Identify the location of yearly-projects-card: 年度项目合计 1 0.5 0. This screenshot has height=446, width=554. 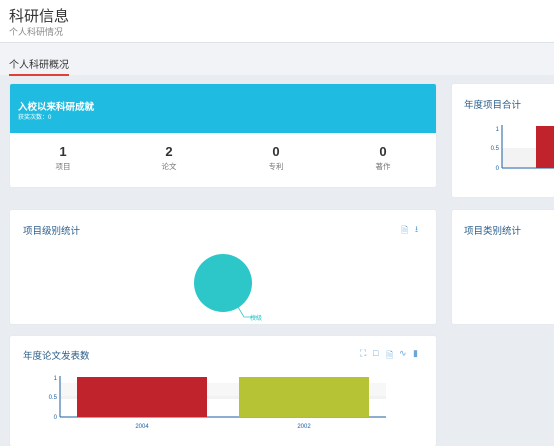
(503, 140).